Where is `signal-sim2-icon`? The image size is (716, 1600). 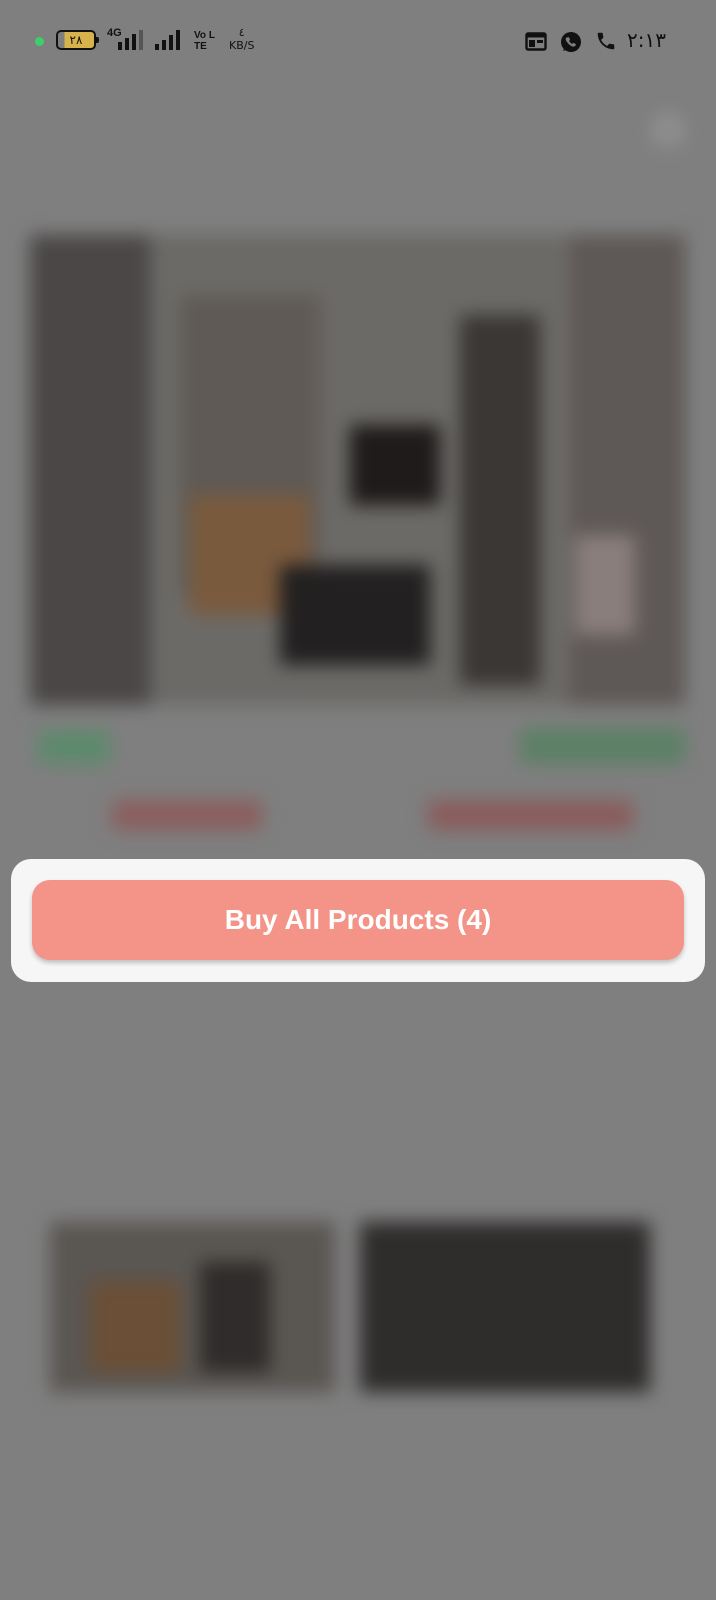
signal-sim2-icon is located at coordinates (167, 40).